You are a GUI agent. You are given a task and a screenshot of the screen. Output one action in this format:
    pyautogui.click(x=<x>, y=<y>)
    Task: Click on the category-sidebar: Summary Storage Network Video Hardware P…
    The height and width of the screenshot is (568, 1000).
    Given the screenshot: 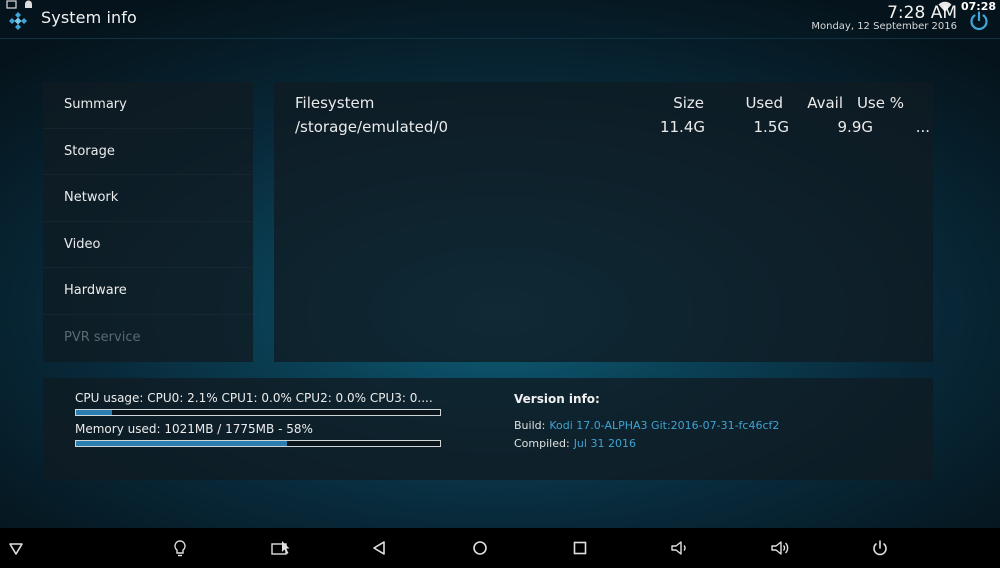 What is the action you would take?
    pyautogui.click(x=148, y=222)
    